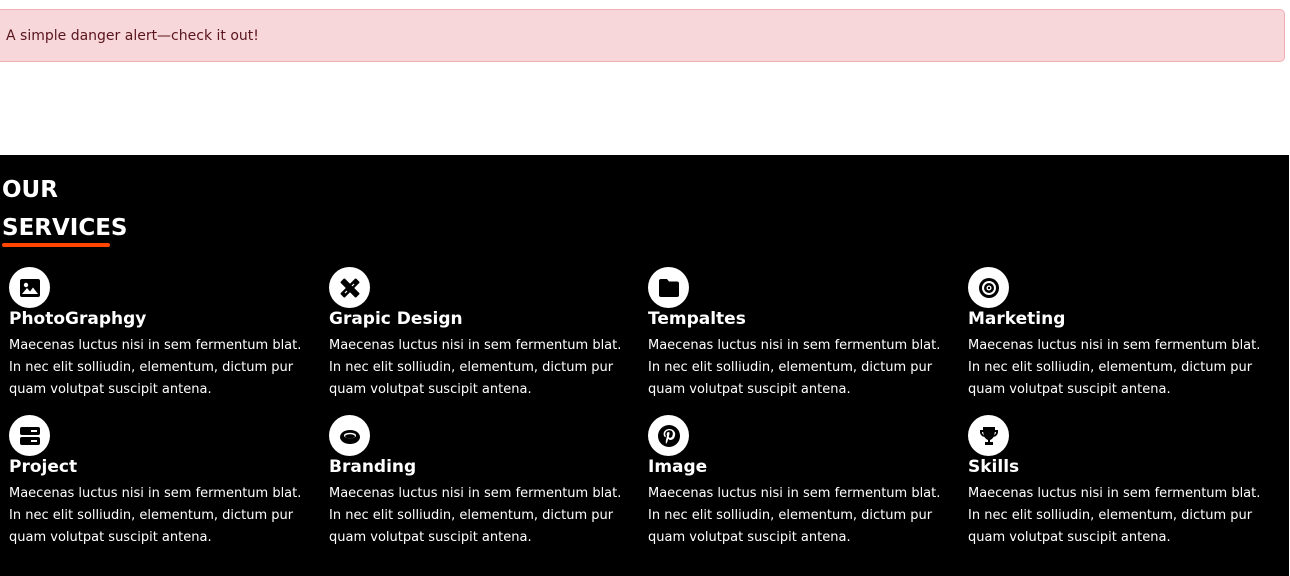 This screenshot has width=1290, height=576. Describe the element at coordinates (1017, 319) in the screenshot. I see `service-name: Marketing` at that location.